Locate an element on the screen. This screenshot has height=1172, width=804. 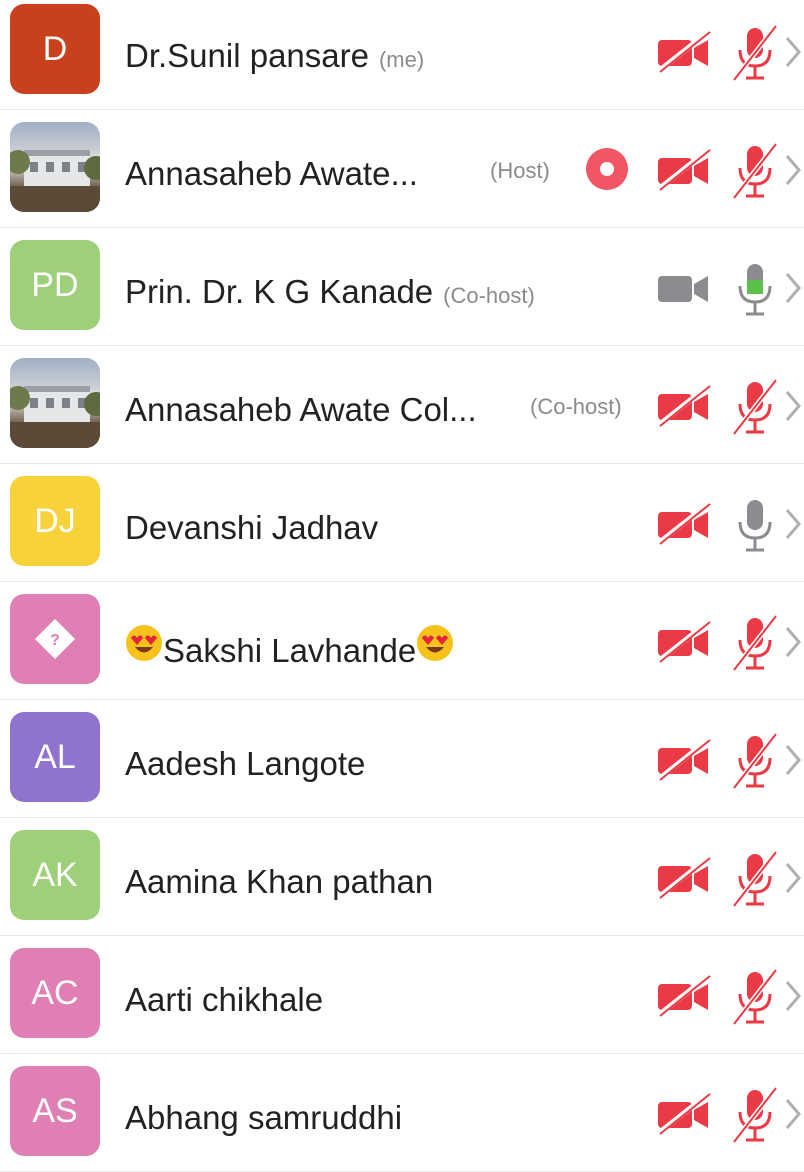
avatar: D is located at coordinates (55, 49).